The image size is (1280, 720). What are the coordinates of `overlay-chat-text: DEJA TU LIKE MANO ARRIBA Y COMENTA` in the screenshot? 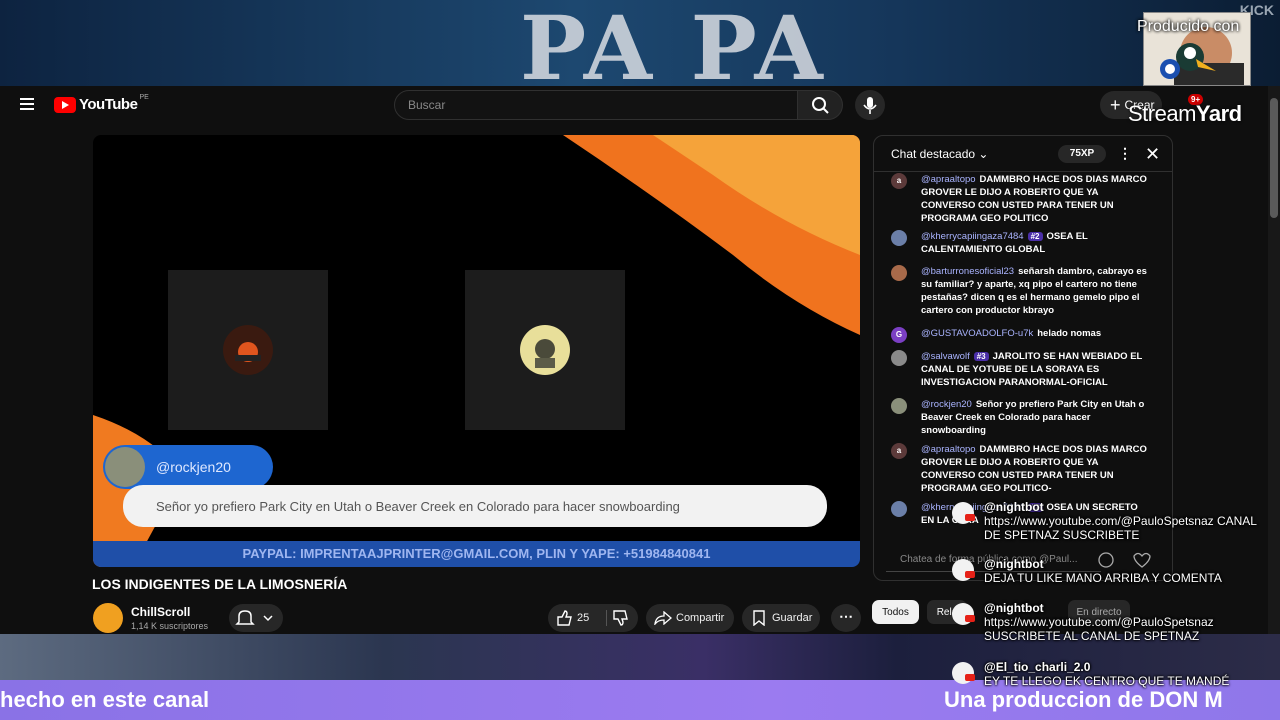 It's located at (1103, 578).